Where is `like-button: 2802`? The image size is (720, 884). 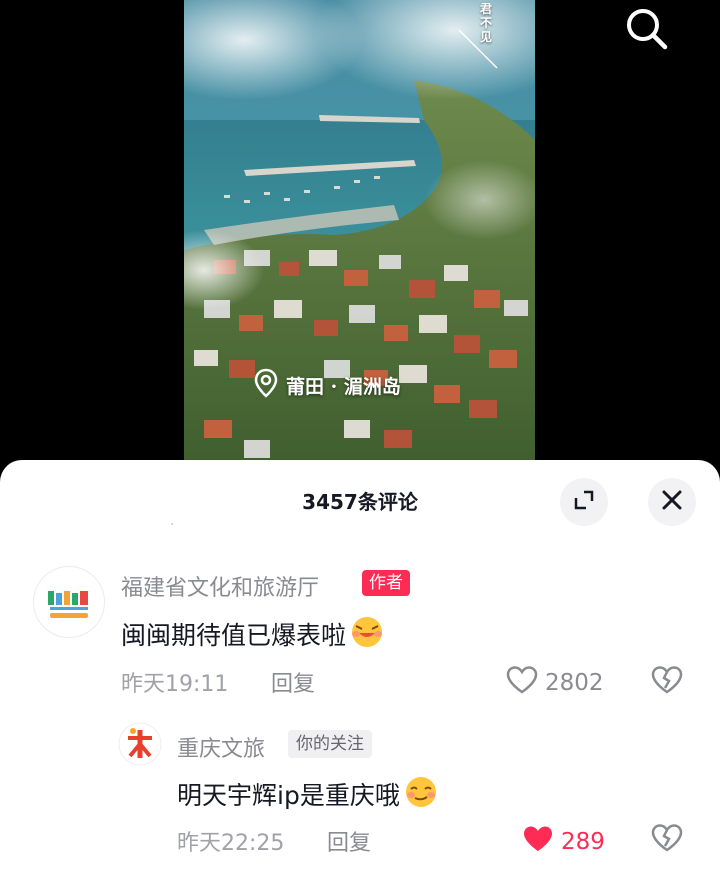
like-button: 2802 is located at coordinates (554, 683).